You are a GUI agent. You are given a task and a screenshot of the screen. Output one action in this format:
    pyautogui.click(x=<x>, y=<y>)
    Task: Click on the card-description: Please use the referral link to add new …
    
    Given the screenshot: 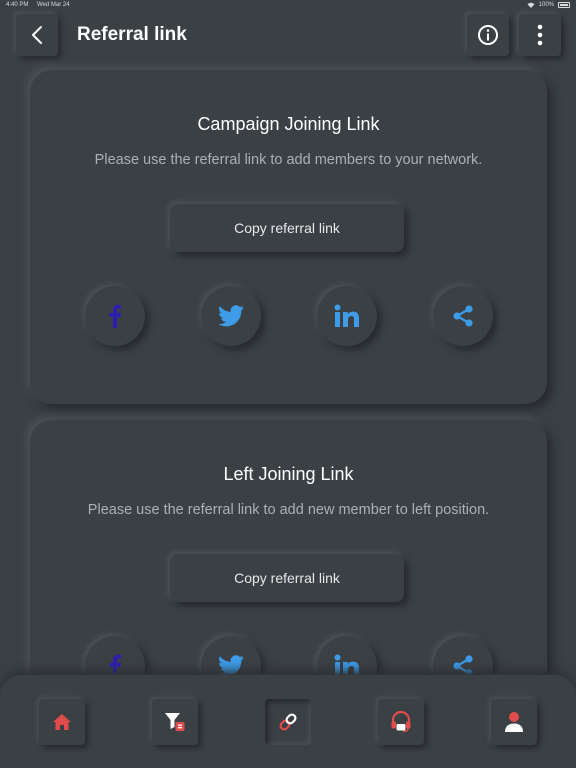 What is the action you would take?
    pyautogui.click(x=288, y=510)
    